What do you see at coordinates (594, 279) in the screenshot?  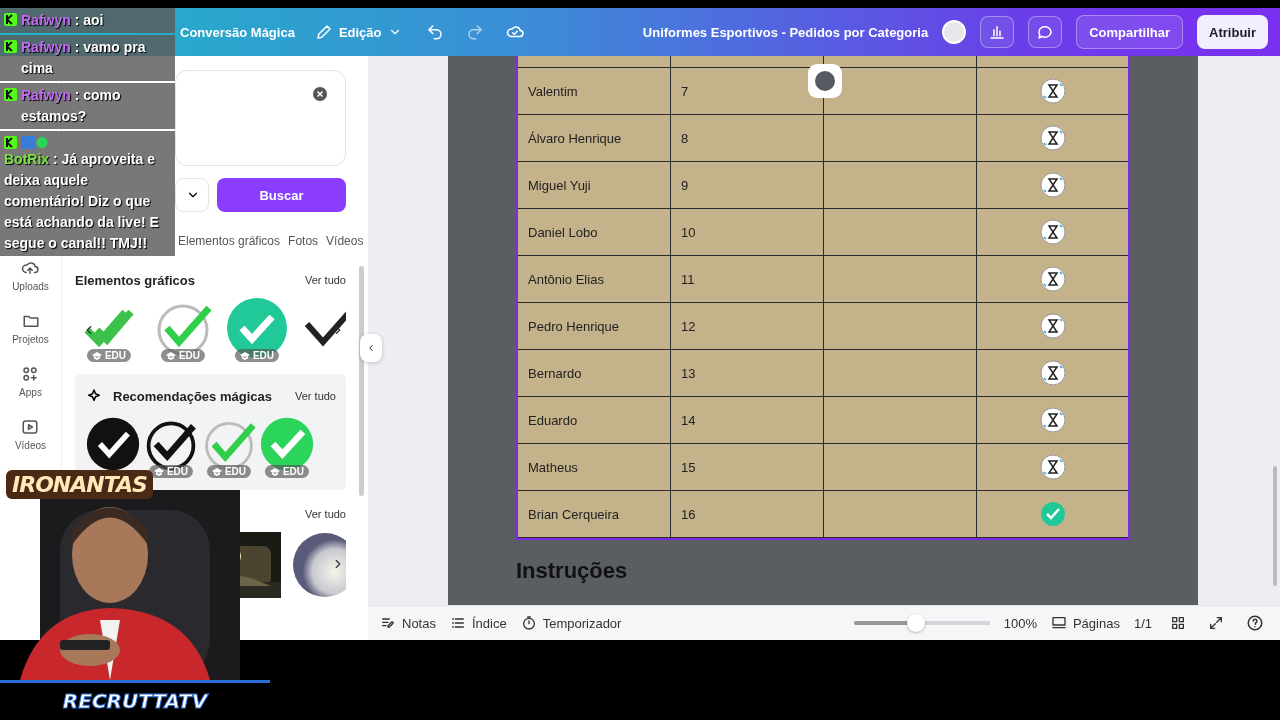 I see `table-cell: Antônio Elias` at bounding box center [594, 279].